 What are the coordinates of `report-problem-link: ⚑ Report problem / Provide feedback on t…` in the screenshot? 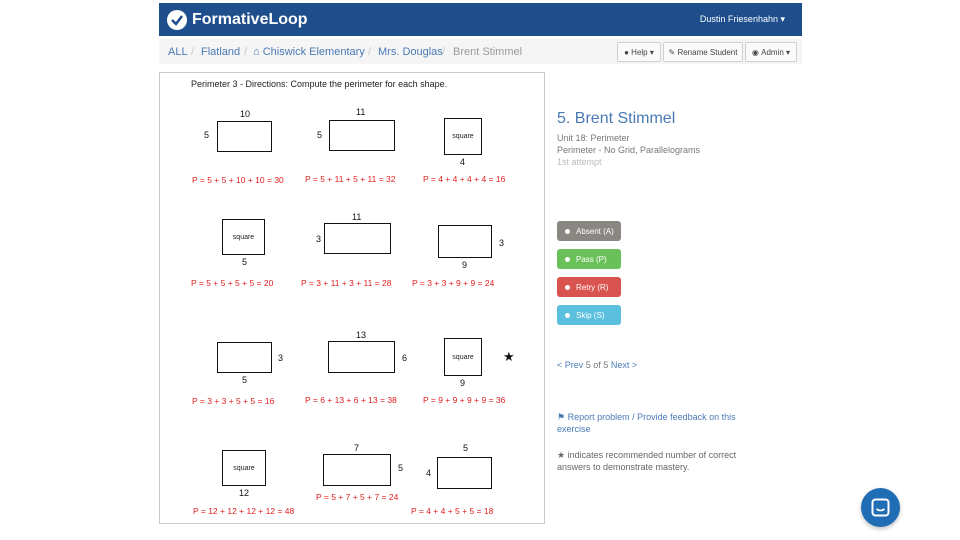 It's located at (652, 423).